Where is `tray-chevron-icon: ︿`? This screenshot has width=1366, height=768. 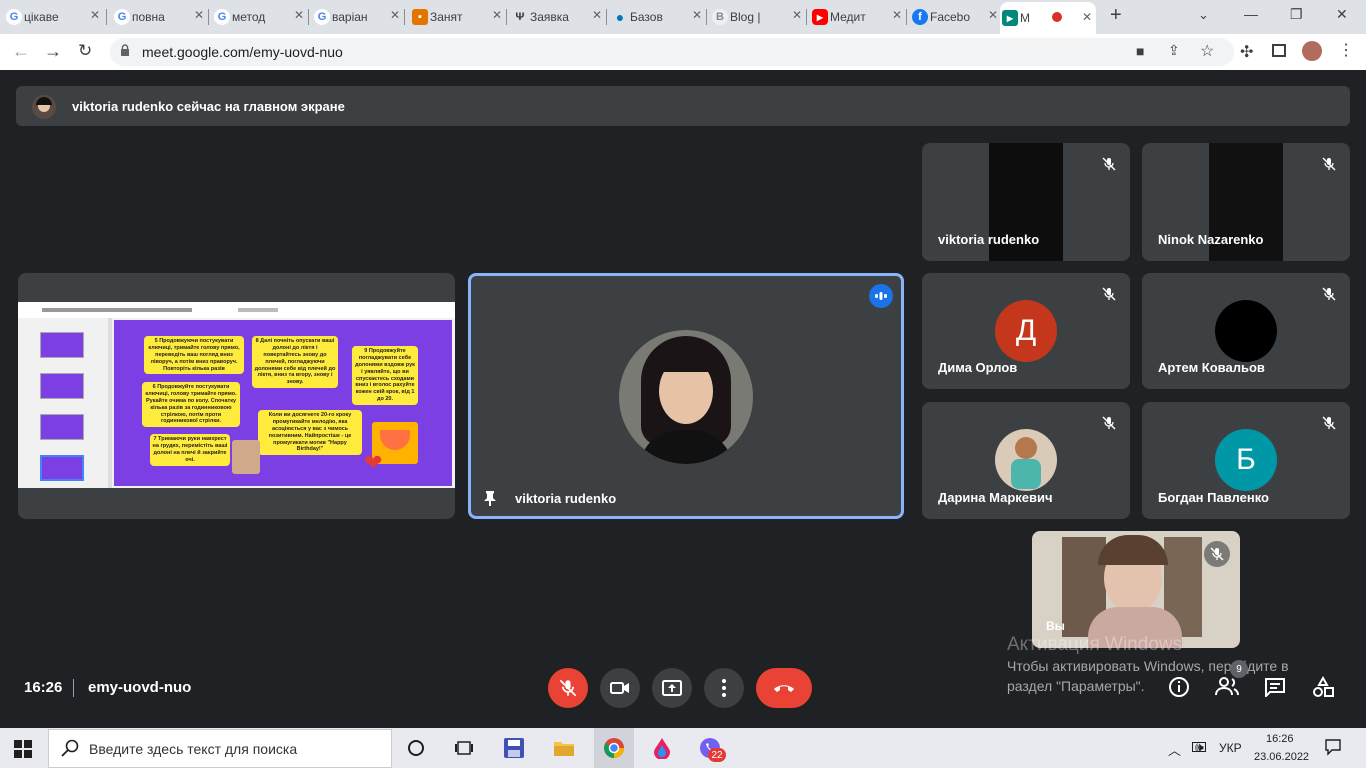 tray-chevron-icon: ︿ is located at coordinates (1174, 749).